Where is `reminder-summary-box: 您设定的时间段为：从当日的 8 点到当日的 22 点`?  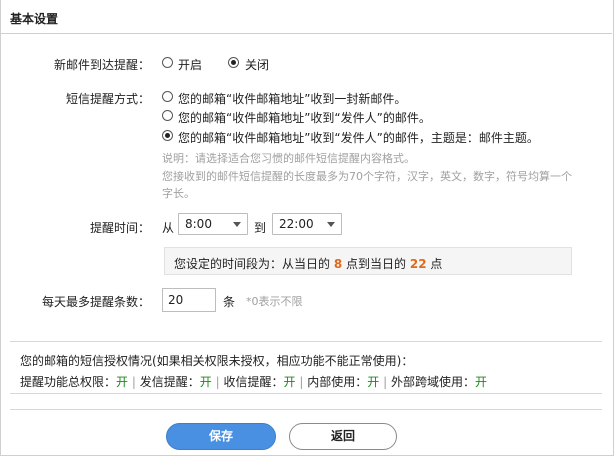 reminder-summary-box: 您设定的时间段为：从当日的 8 点到当日的 22 点 is located at coordinates (368, 261).